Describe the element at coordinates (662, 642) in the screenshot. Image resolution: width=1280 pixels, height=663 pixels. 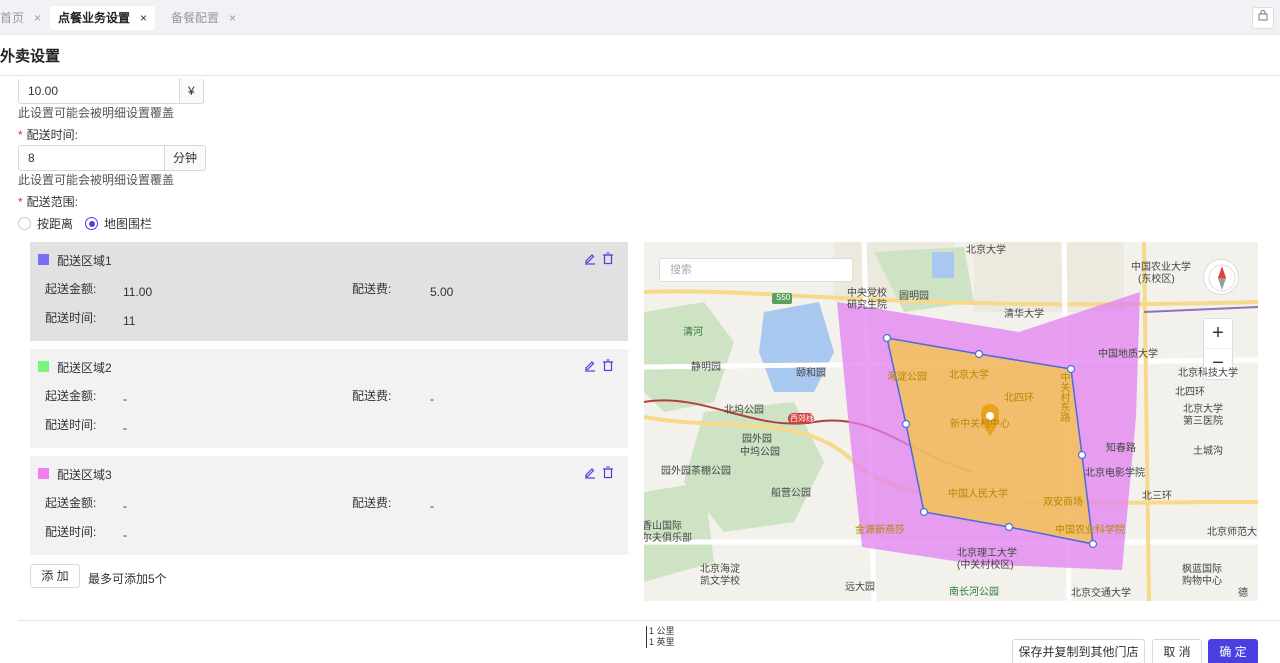
I see `scale-mi: 1 英里` at that location.